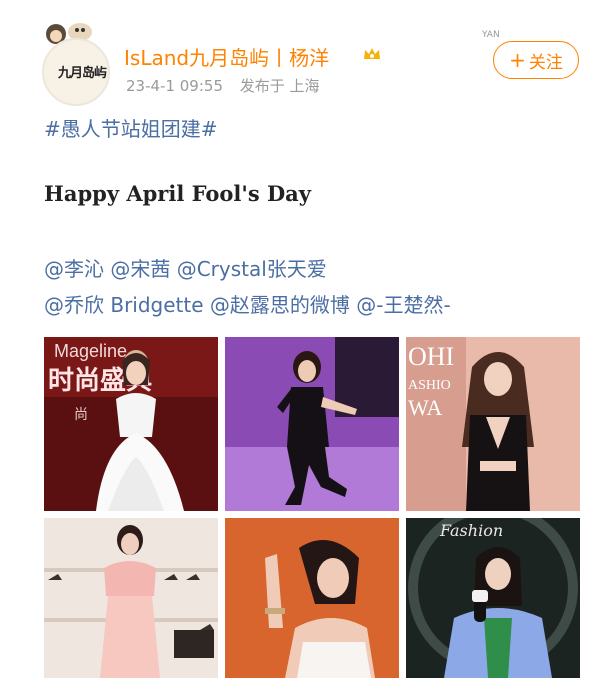 This screenshot has width=600, height=678. I want to click on photo-1-caption-3: 尚, so click(81, 415).